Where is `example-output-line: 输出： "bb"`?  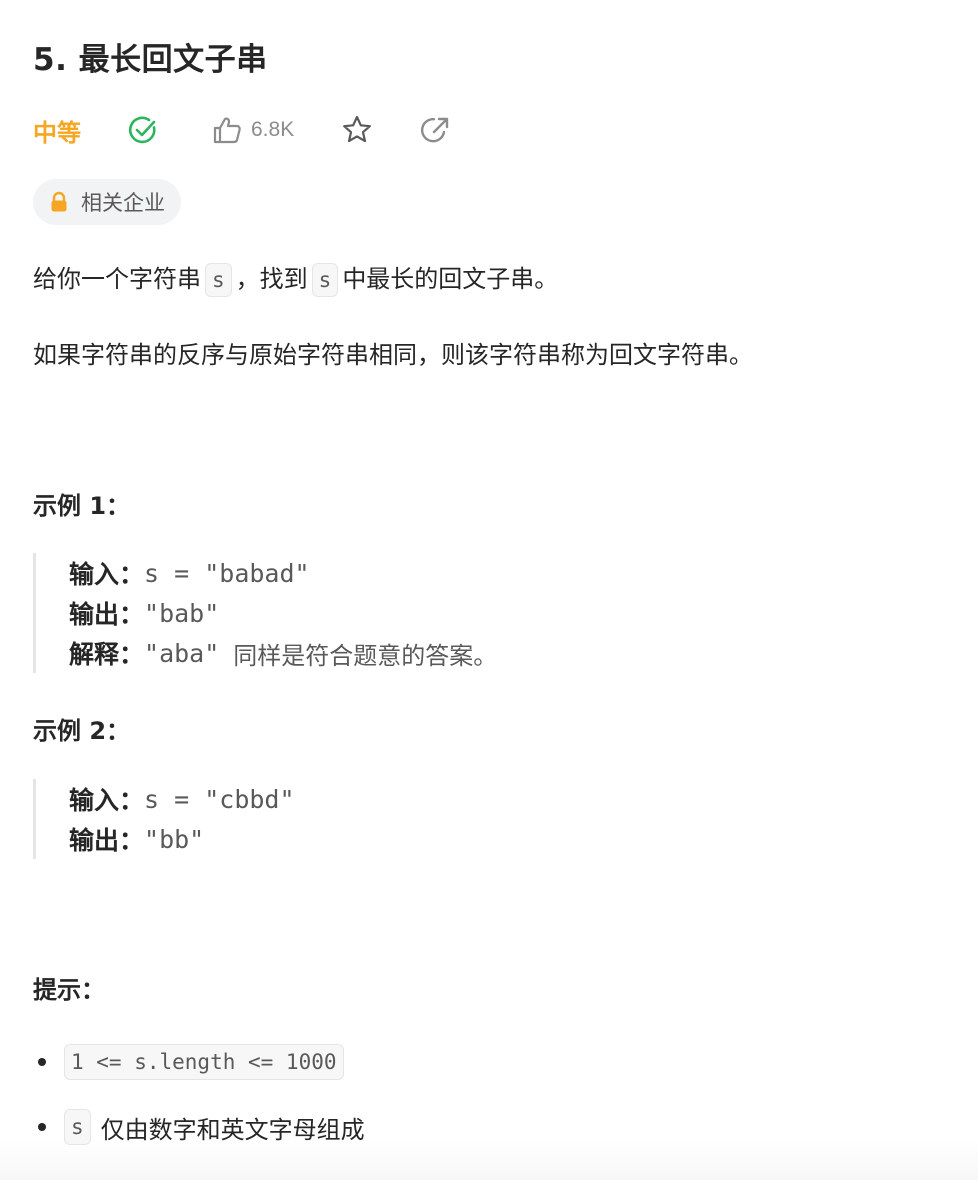 example-output-line: 输出： "bb" is located at coordinates (182, 839).